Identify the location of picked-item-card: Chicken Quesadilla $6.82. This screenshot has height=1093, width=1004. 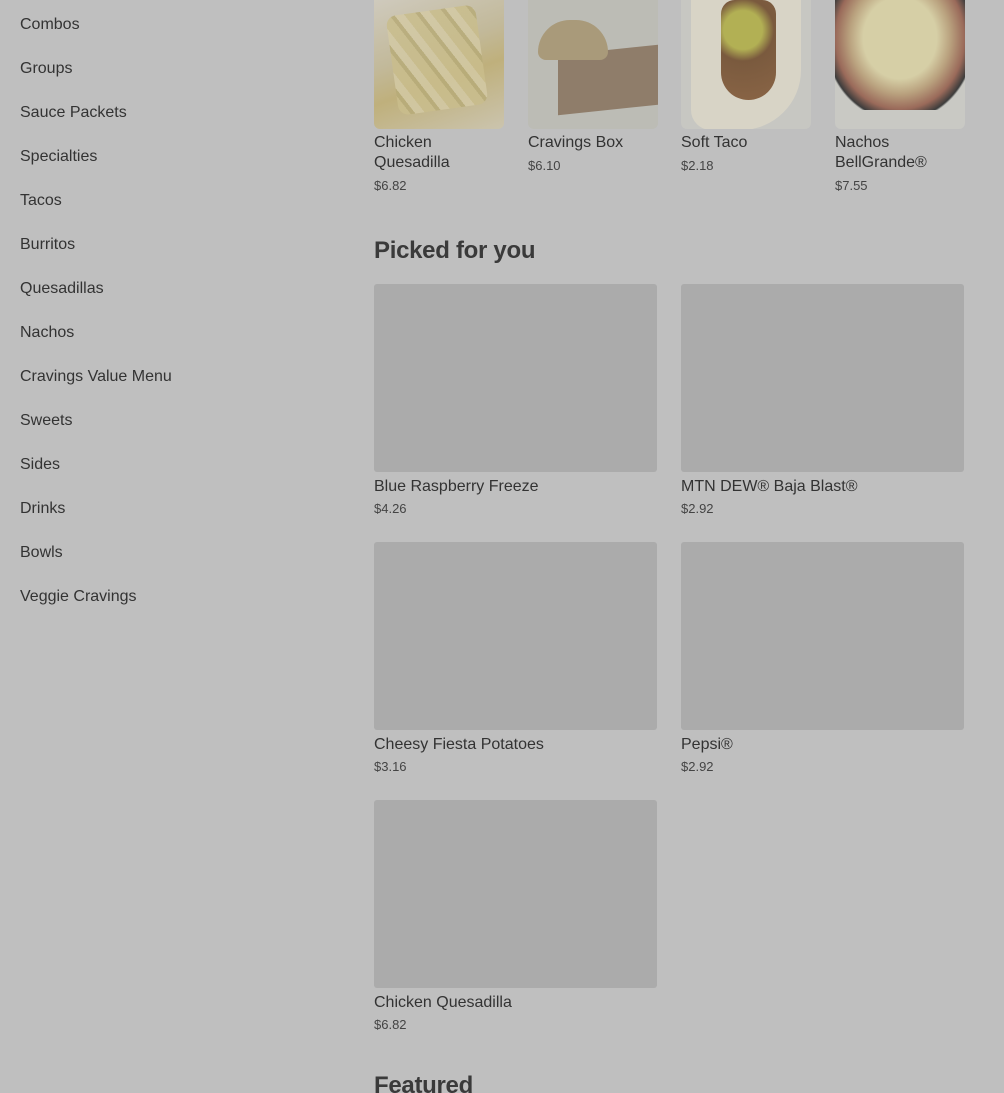
(515, 916).